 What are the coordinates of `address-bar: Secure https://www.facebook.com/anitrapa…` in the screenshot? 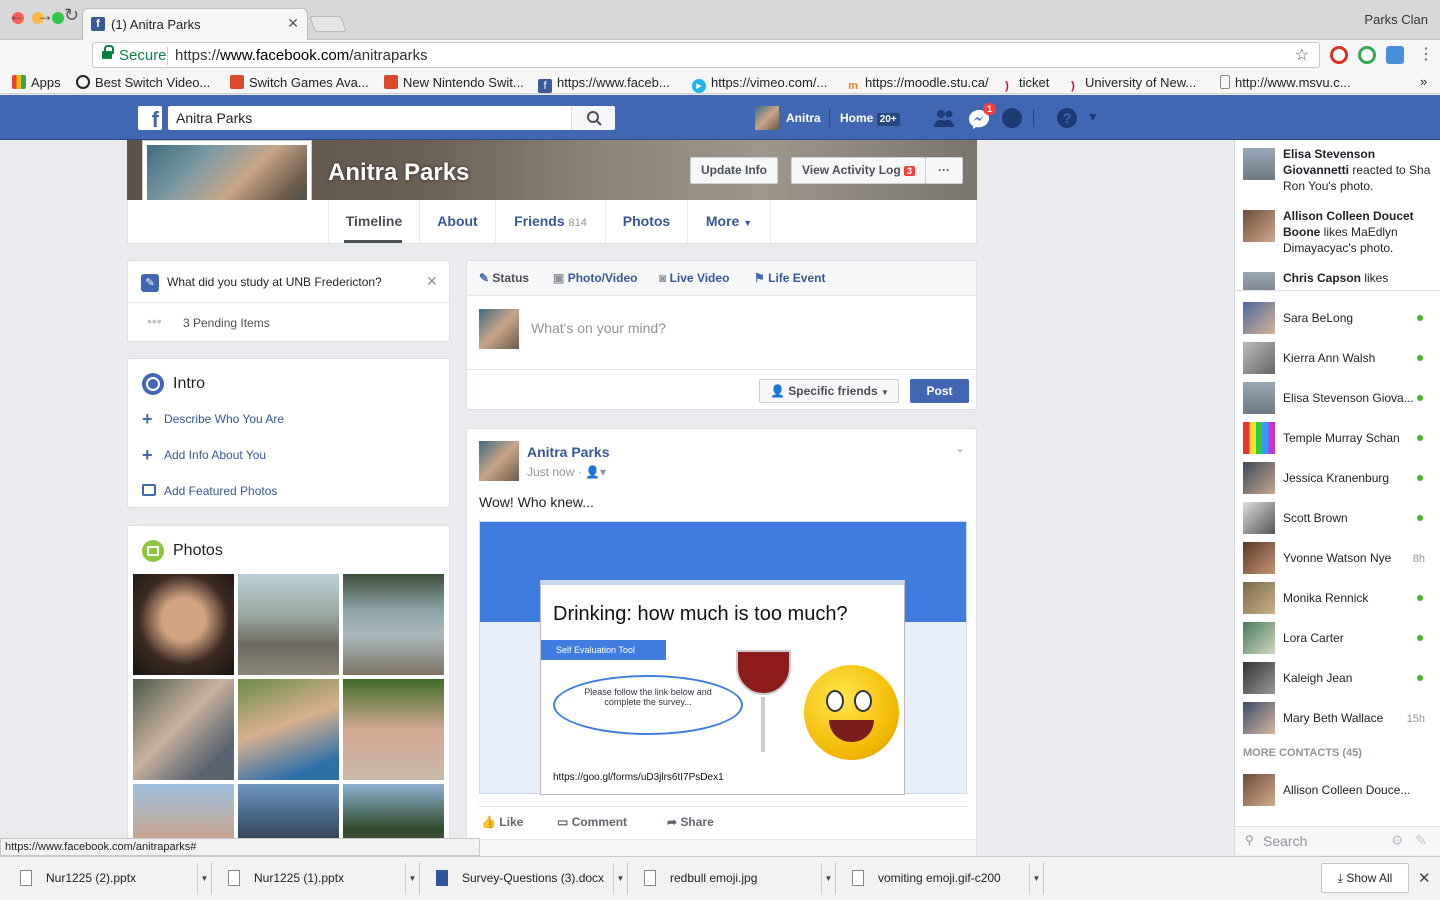 It's located at (706, 55).